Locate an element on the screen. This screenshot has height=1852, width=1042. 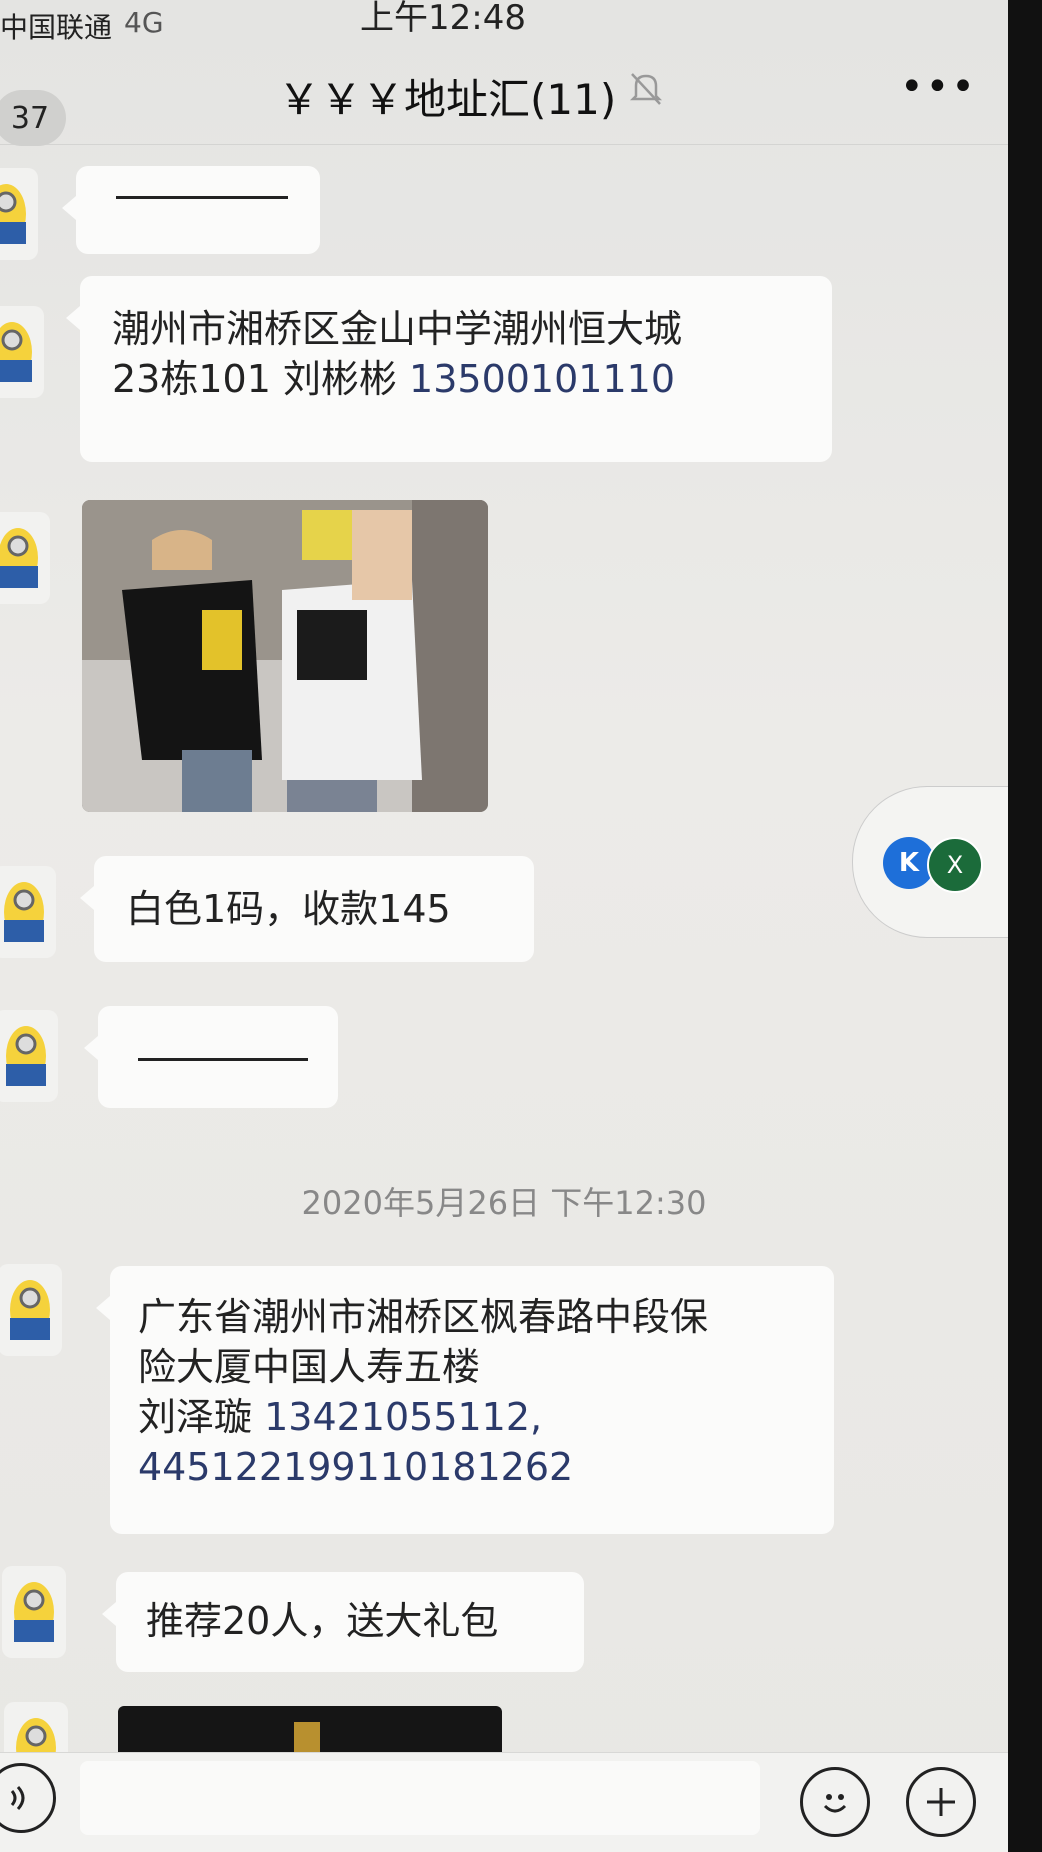
emoji-icon is located at coordinates (835, 1802).